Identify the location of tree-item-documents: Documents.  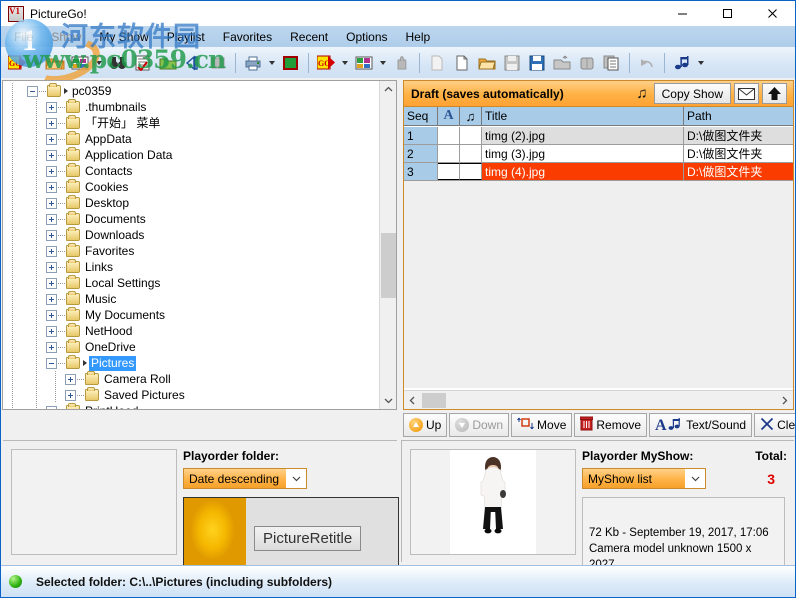
(191, 219).